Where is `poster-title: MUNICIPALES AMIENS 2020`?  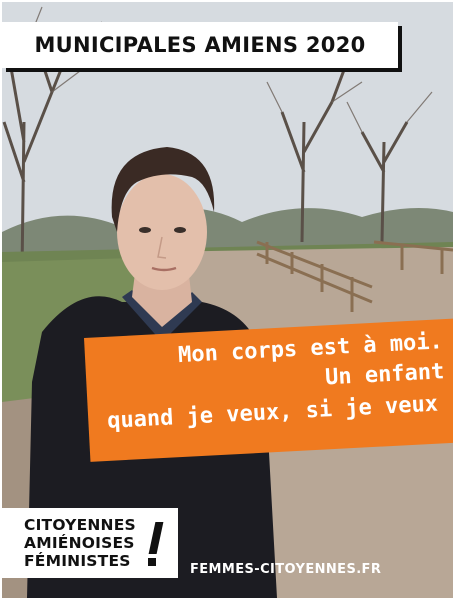
poster-title: MUNICIPALES AMIENS 2020 is located at coordinates (200, 45).